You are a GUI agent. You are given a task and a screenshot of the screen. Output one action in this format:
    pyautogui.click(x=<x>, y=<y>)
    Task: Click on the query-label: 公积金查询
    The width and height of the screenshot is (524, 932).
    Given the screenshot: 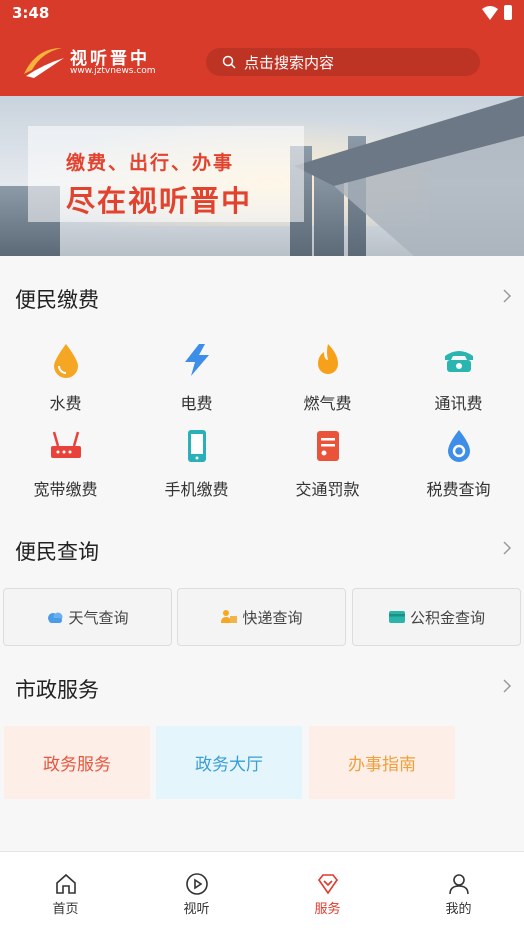 What is the action you would take?
    pyautogui.click(x=447, y=617)
    